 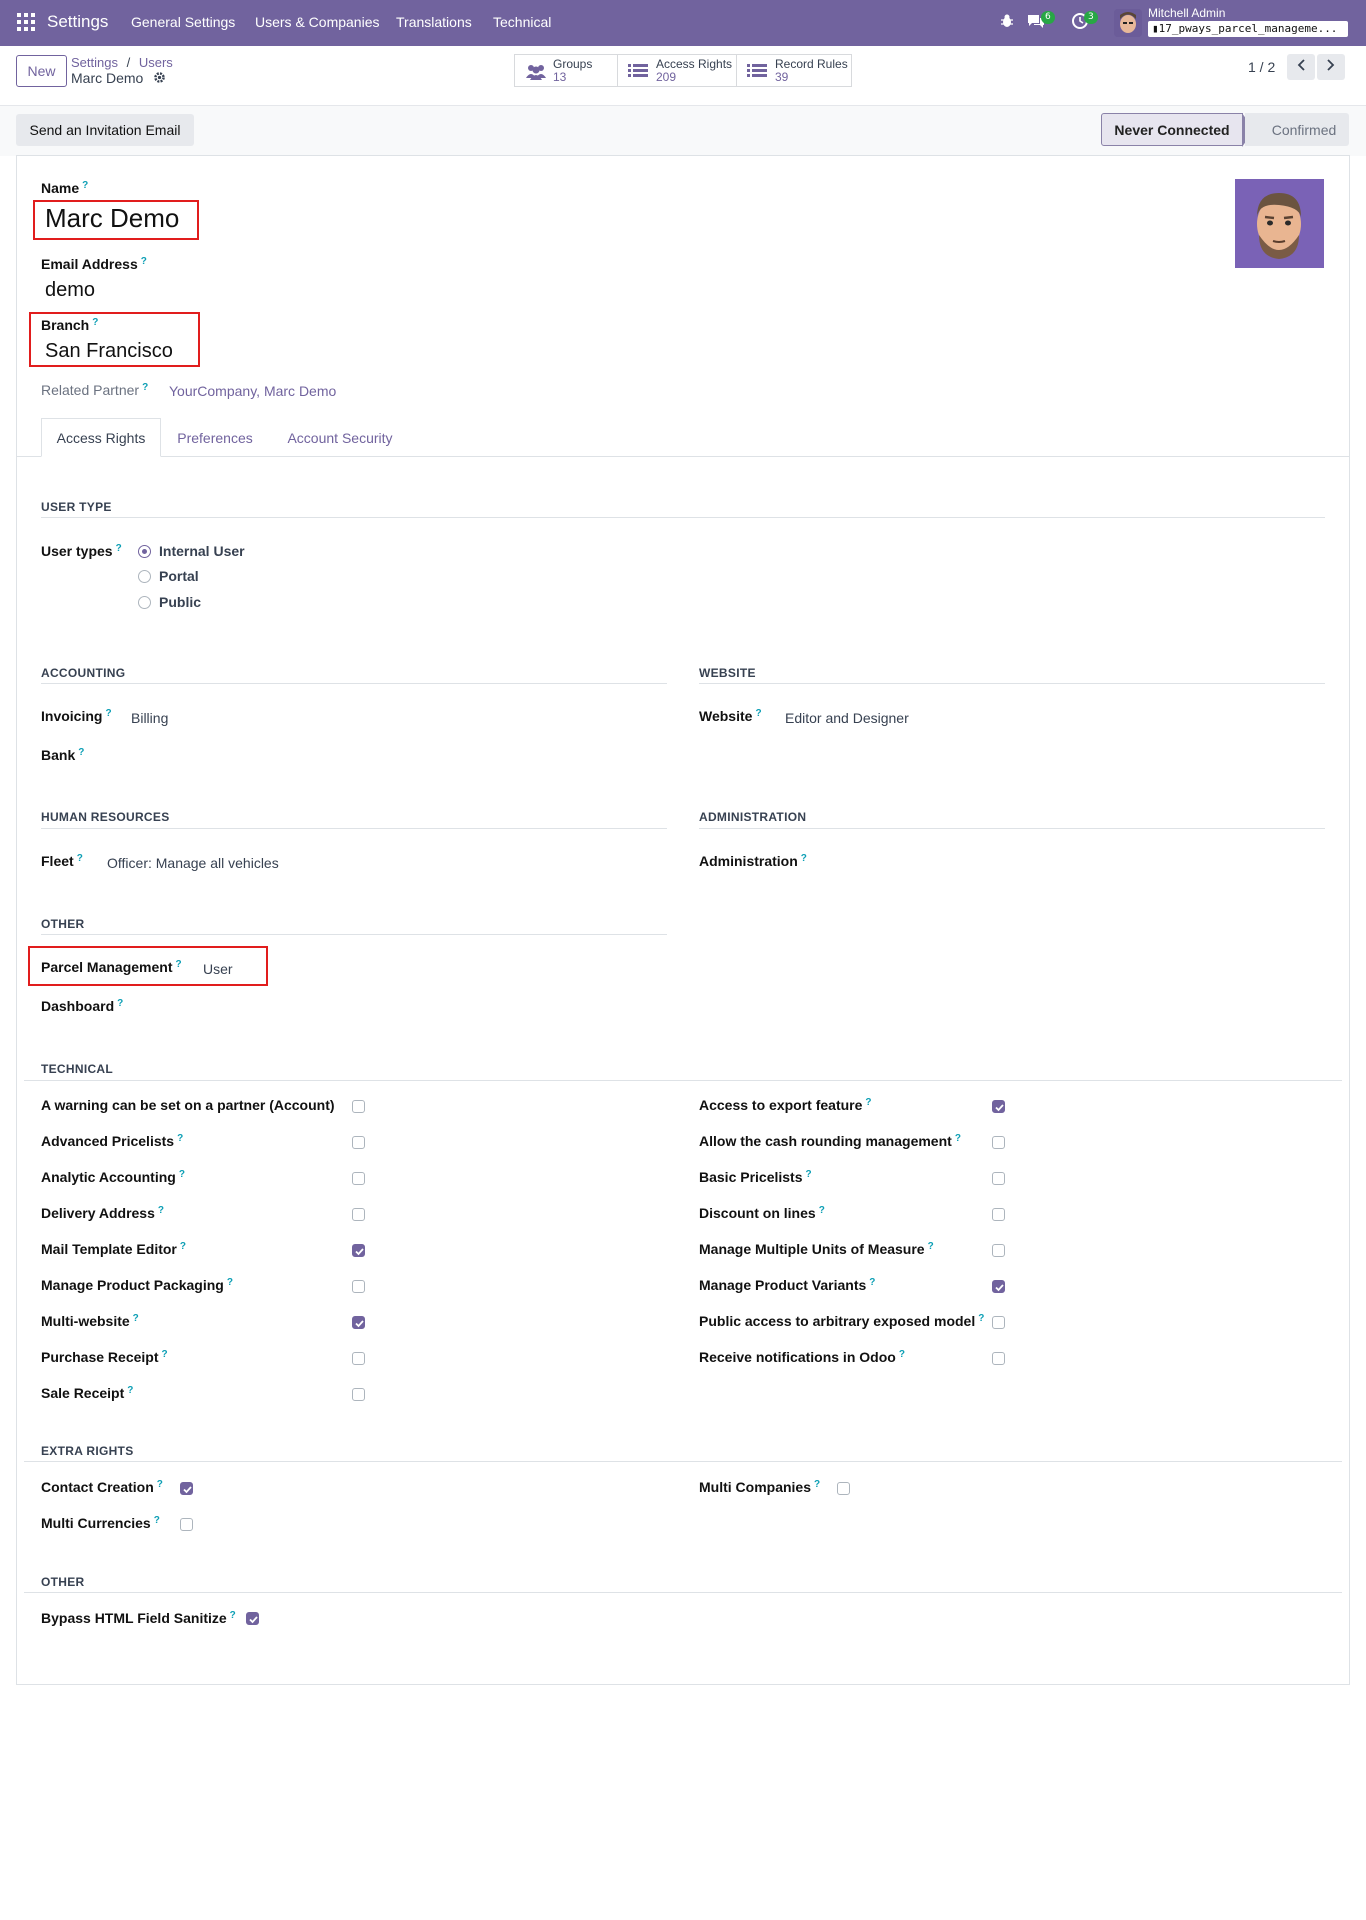 What do you see at coordinates (112, 218) in the screenshot?
I see `name-field: Marc Demo` at bounding box center [112, 218].